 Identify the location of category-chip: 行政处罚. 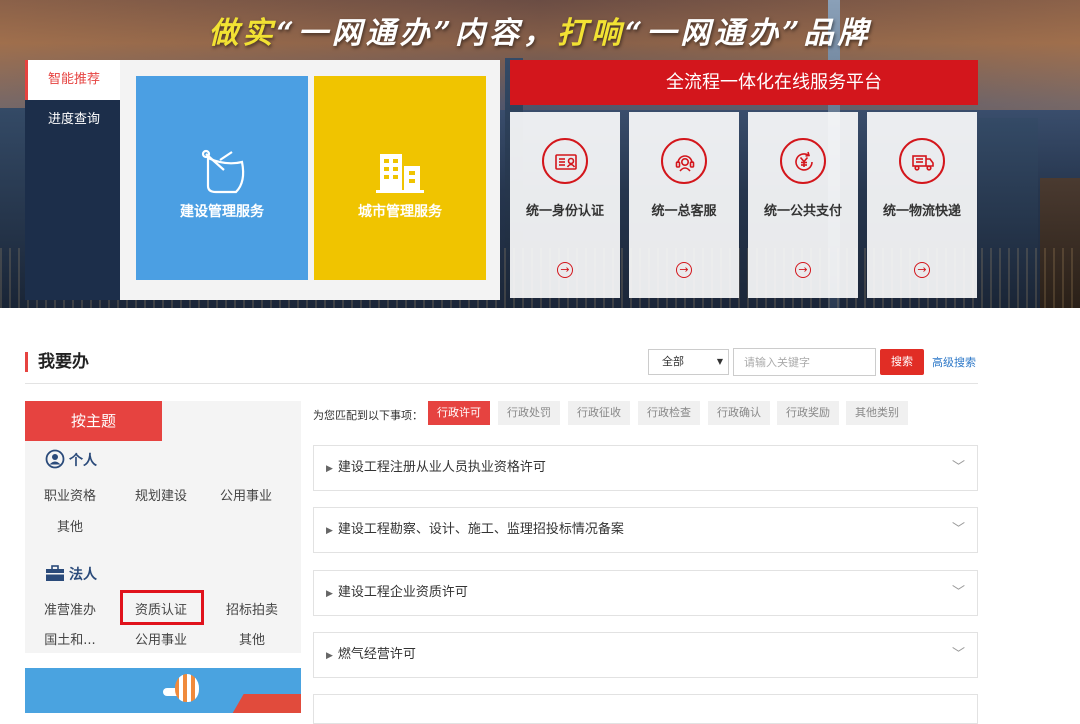
(529, 413).